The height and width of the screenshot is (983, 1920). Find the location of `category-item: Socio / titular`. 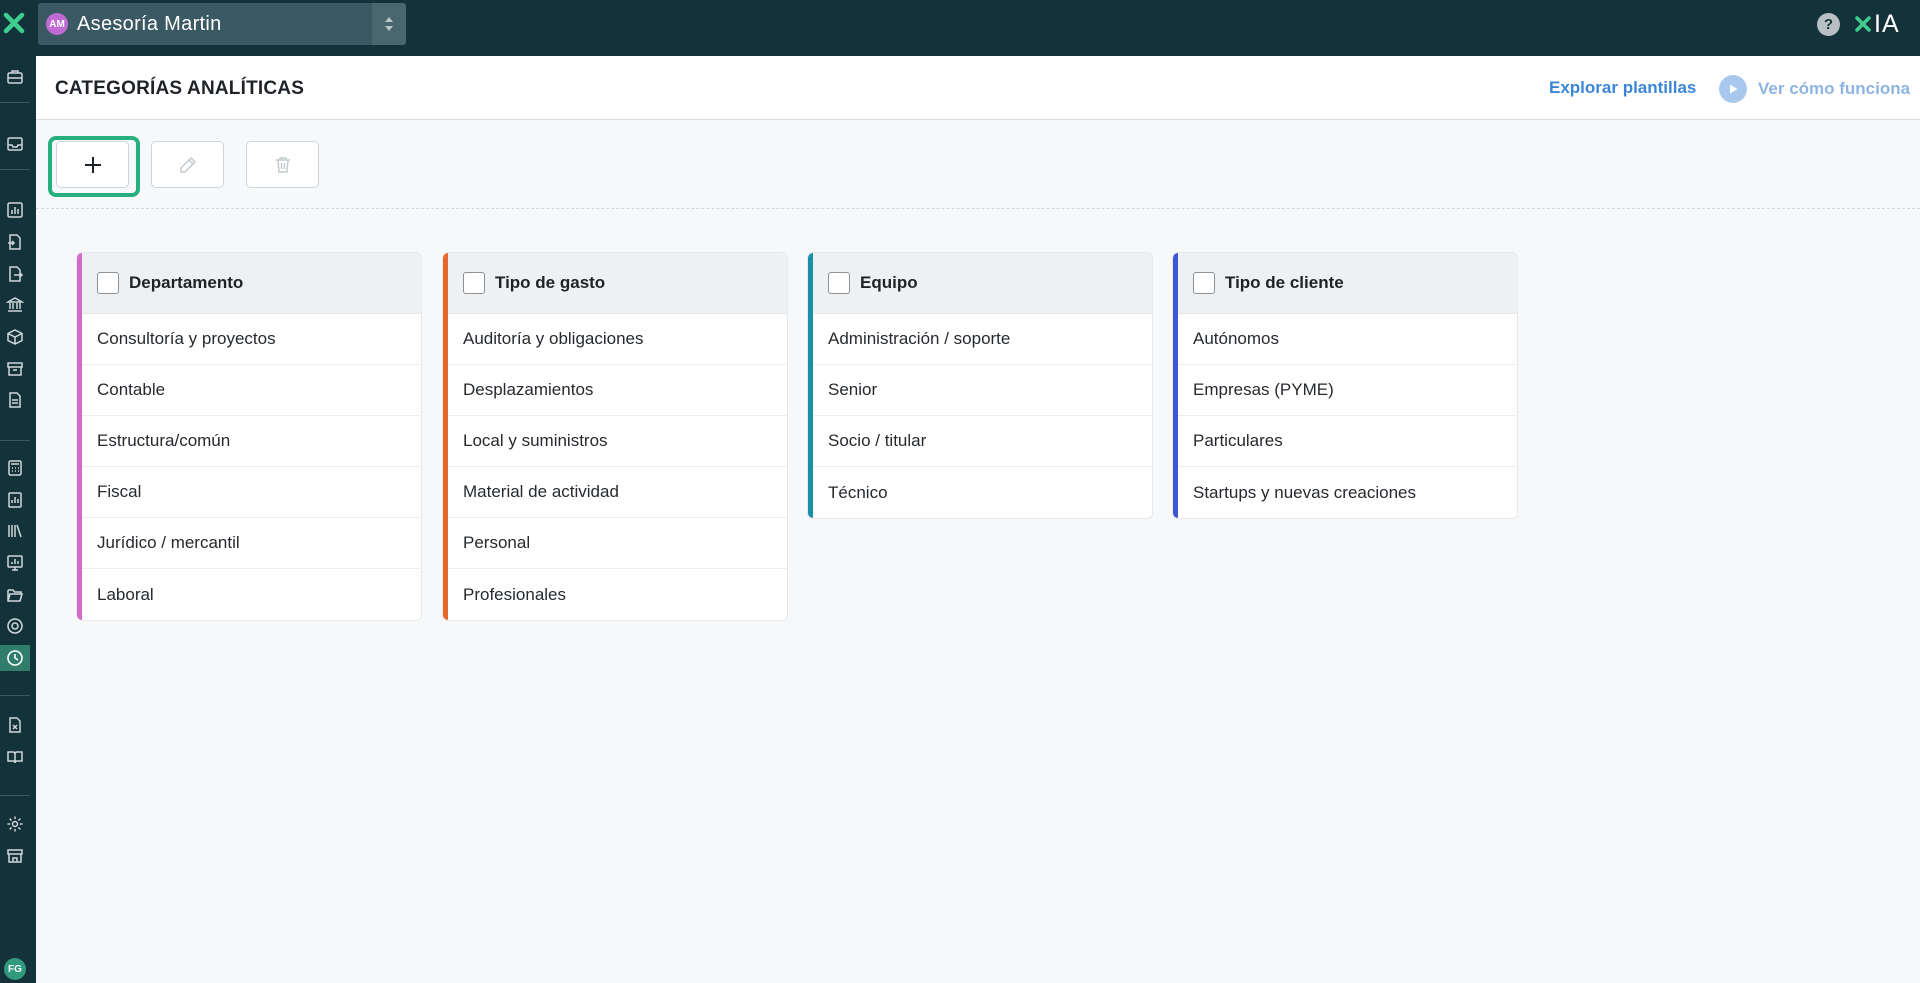

category-item: Socio / titular is located at coordinates (980, 441).